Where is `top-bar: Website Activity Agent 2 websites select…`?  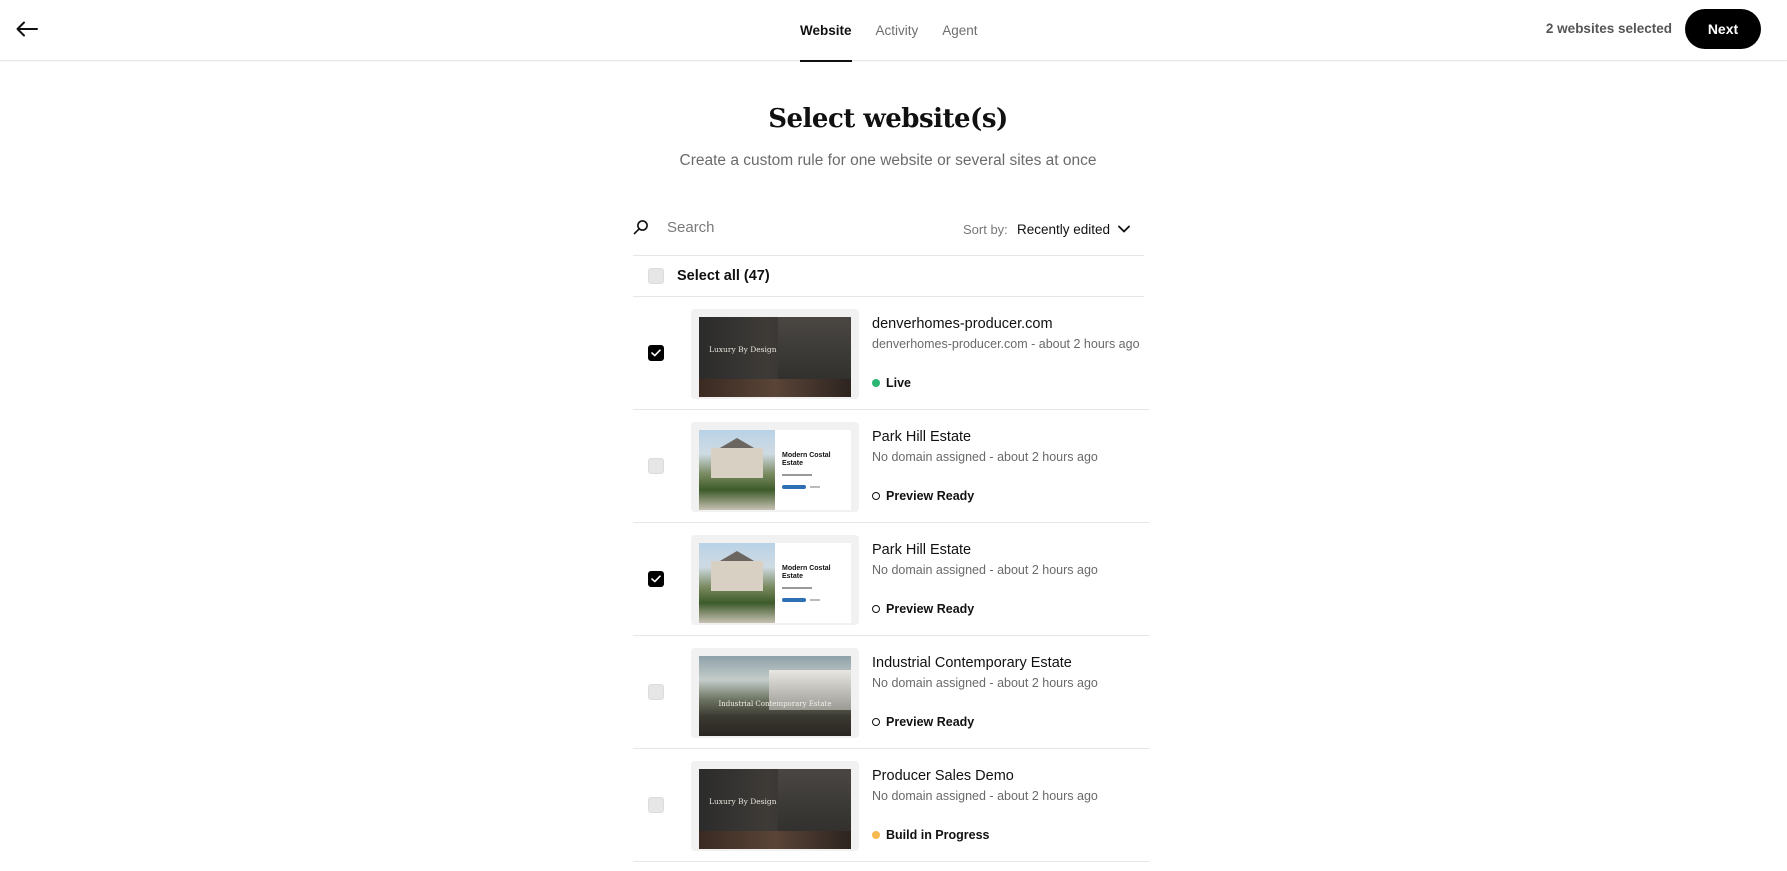 top-bar: Website Activity Agent 2 websites select… is located at coordinates (893, 31).